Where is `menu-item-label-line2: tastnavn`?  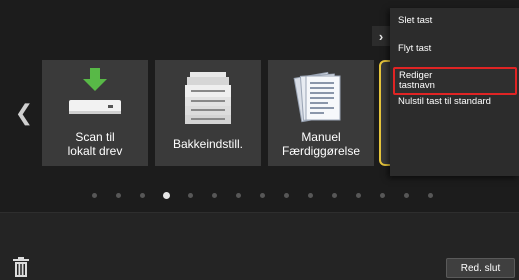
menu-item-label-line2: tastnavn is located at coordinates (417, 85).